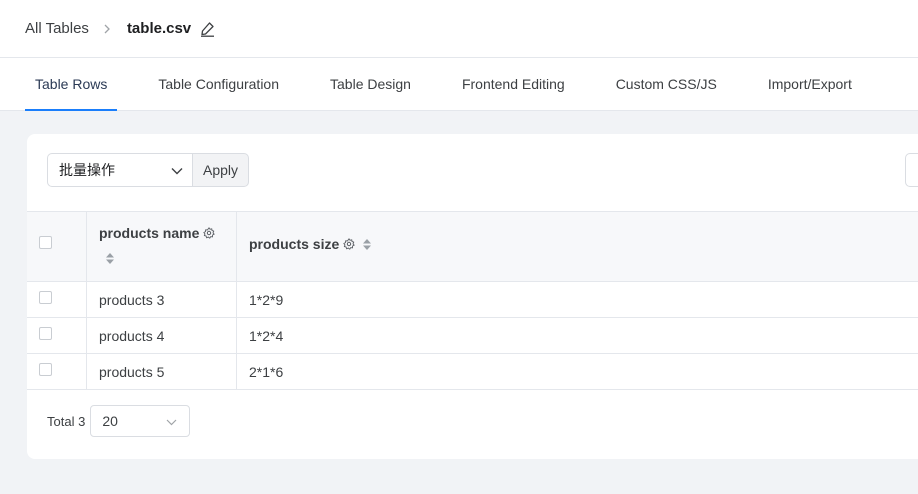 The height and width of the screenshot is (494, 918). I want to click on pagination: Total 3 20, so click(119, 421).